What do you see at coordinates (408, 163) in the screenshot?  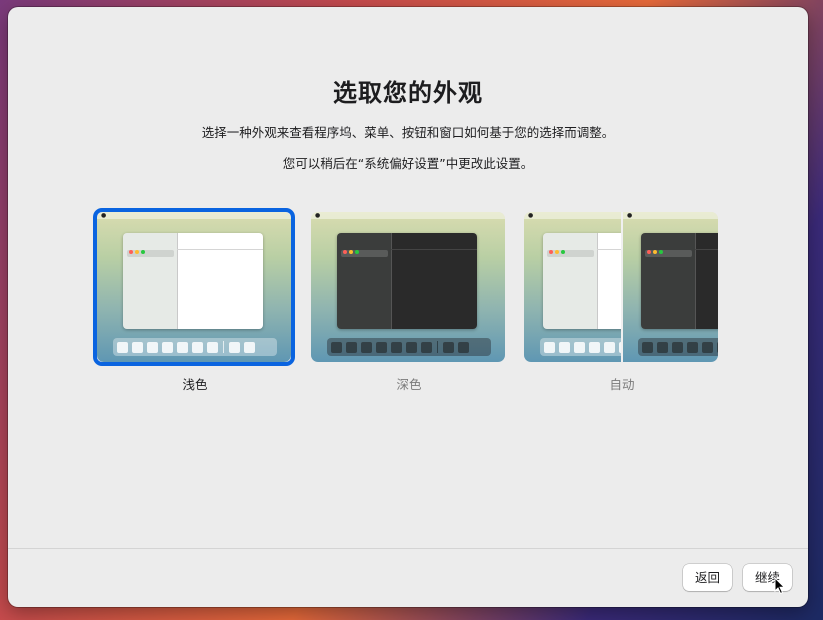 I see `page-note: 您可以稍后在“系统偏好设置”中更改此设置。` at bounding box center [408, 163].